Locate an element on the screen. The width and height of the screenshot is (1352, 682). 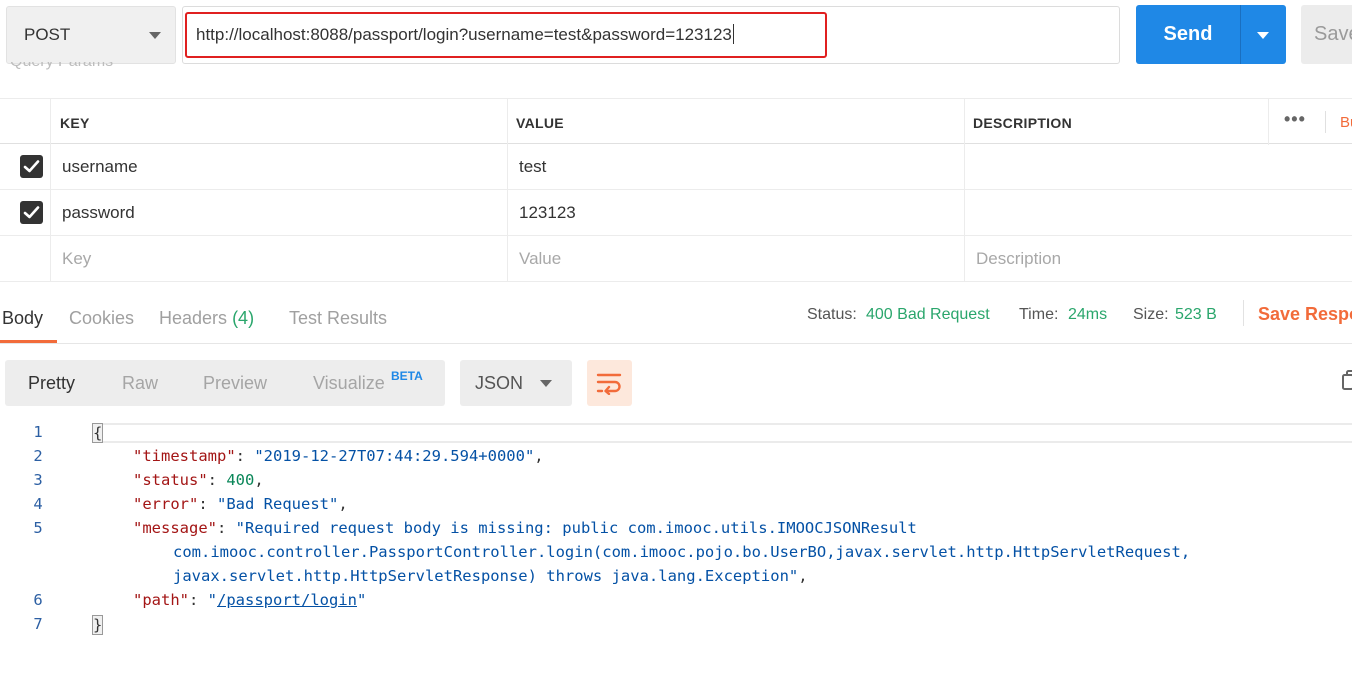
line-number: 2 is located at coordinates (38, 456).